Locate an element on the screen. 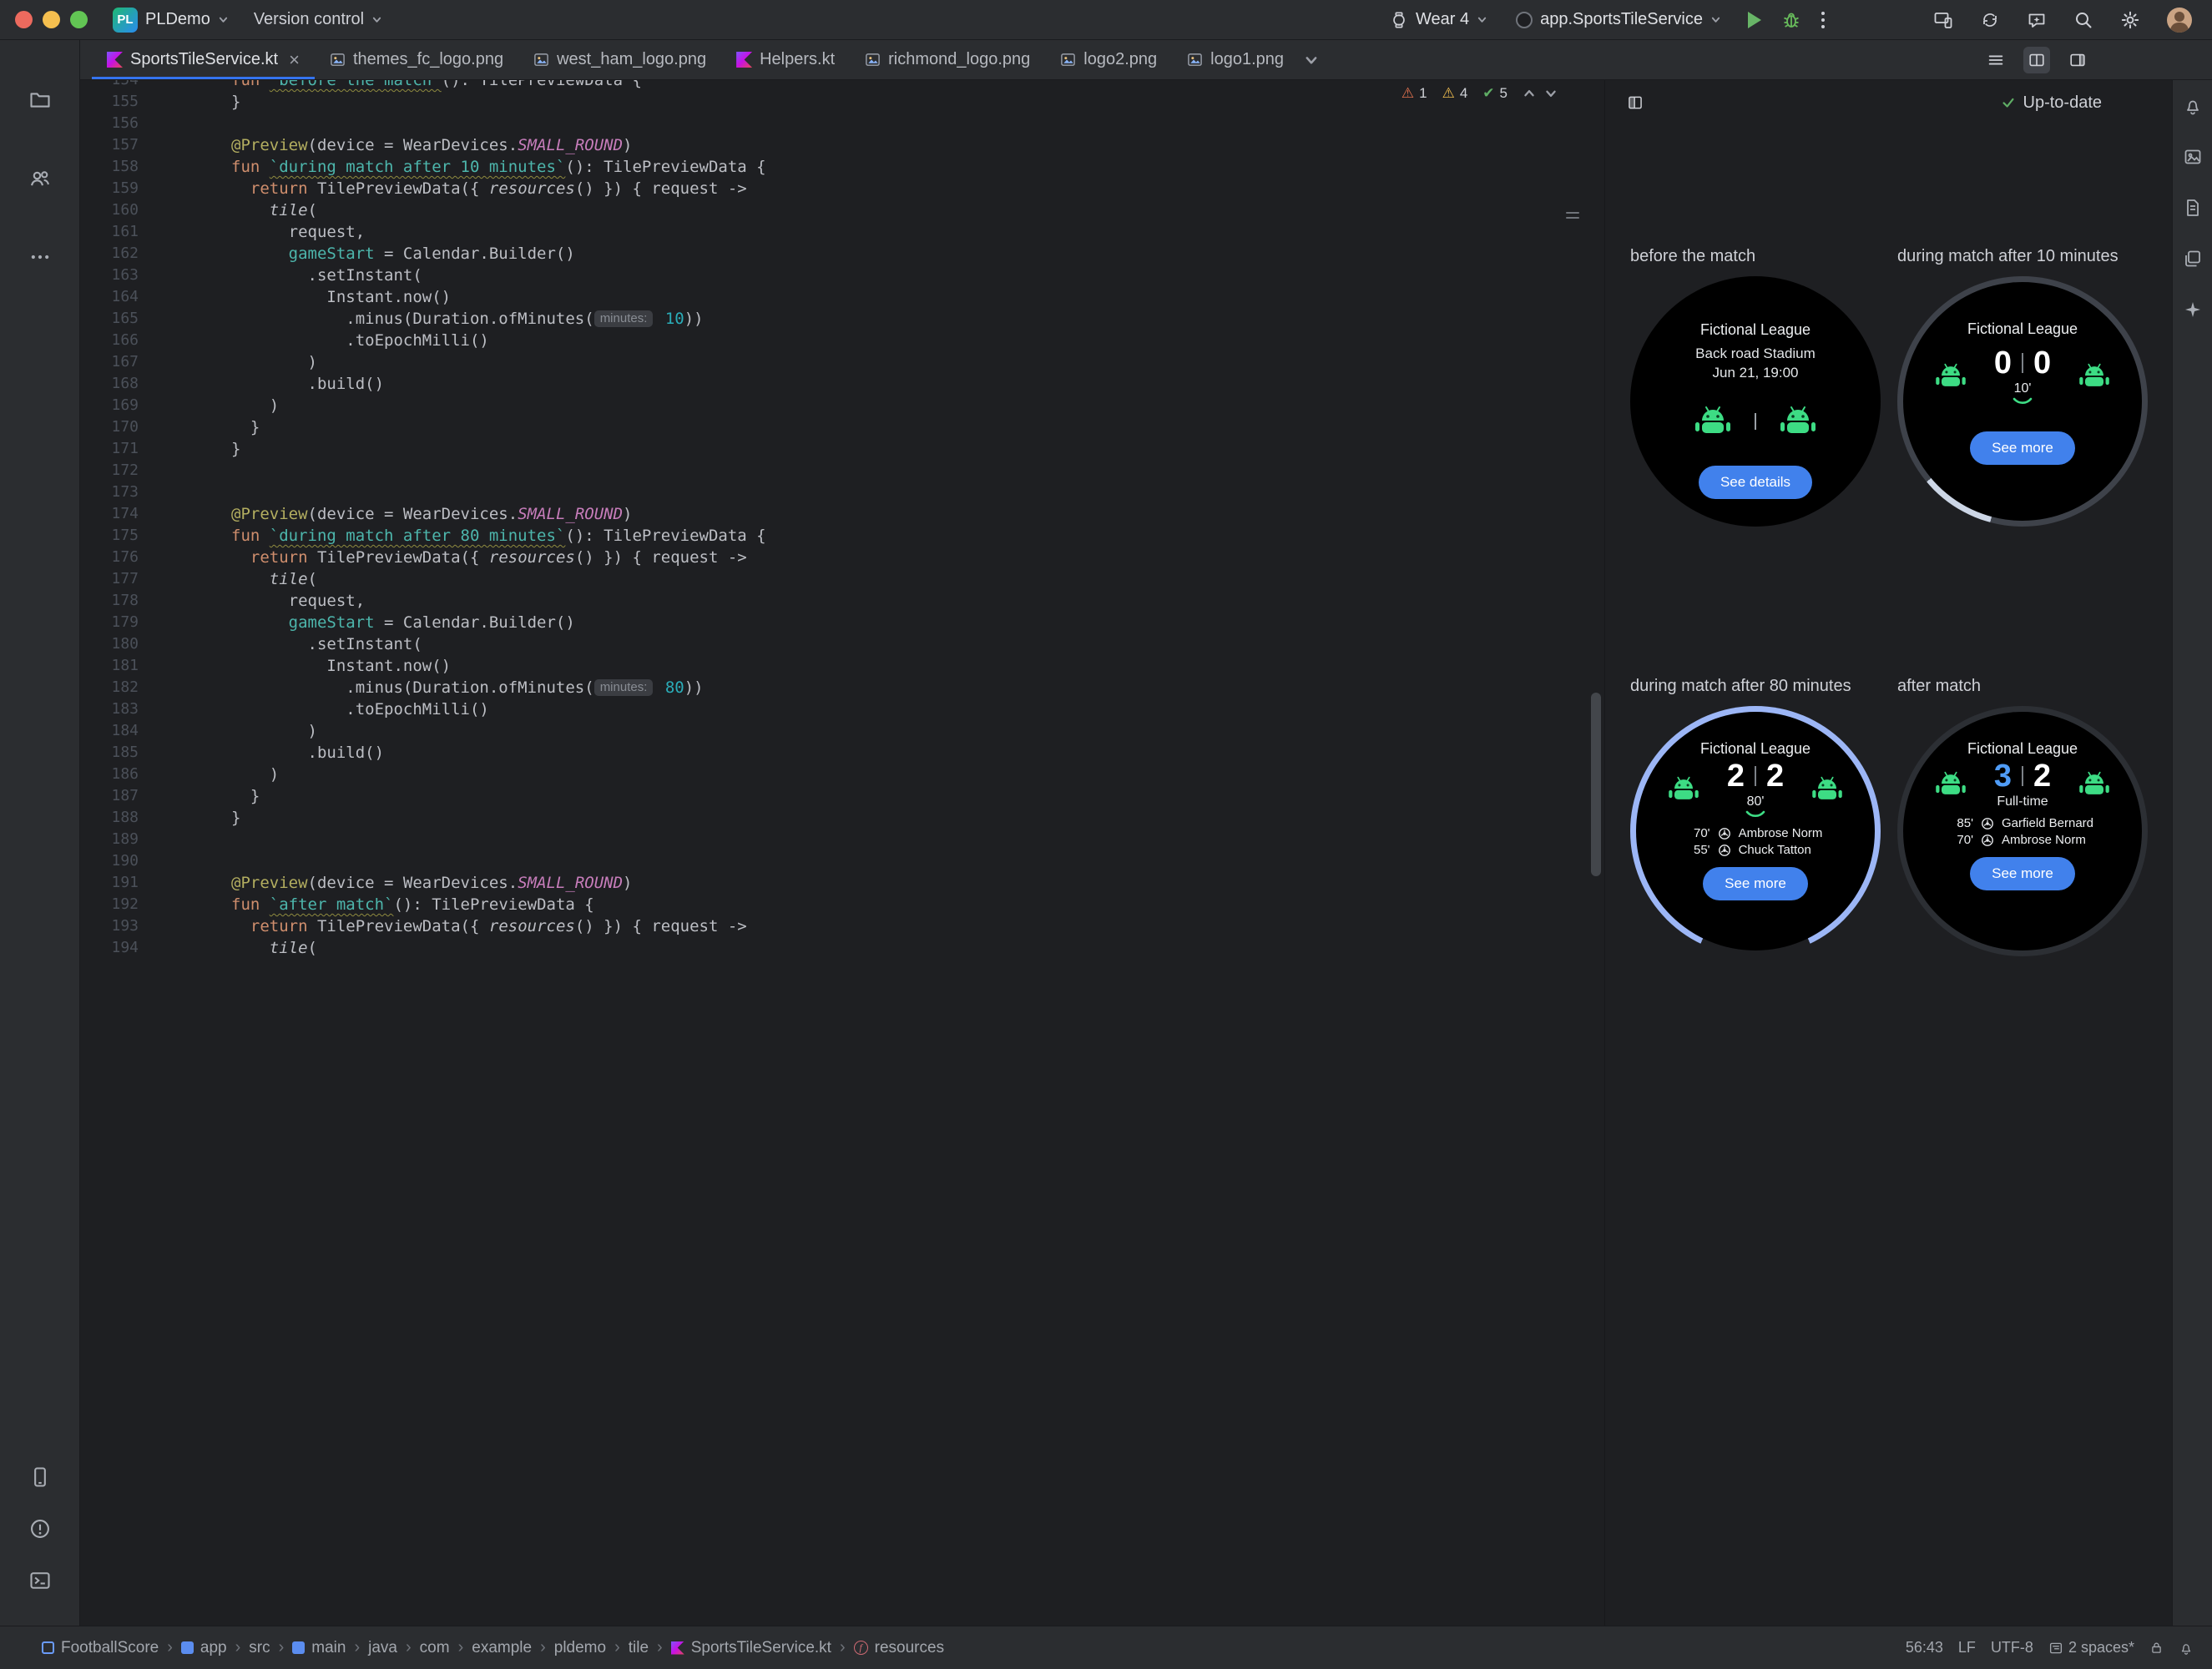 The image size is (2212, 1669). line-number: 171 is located at coordinates (125, 449).